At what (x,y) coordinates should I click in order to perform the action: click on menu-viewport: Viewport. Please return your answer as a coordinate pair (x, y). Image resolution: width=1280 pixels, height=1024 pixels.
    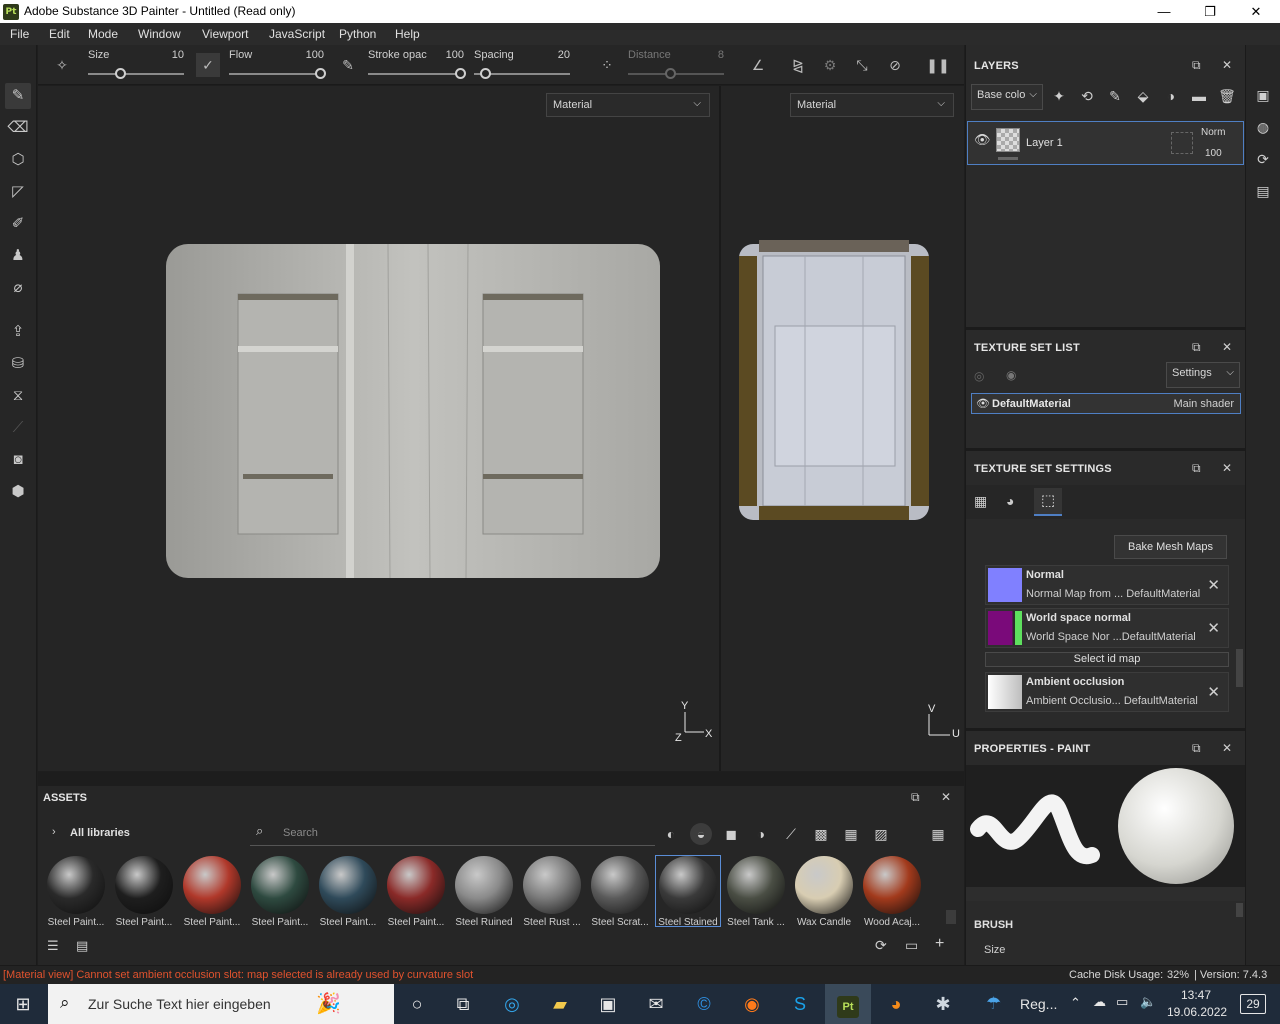
    Looking at the image, I should click on (225, 34).